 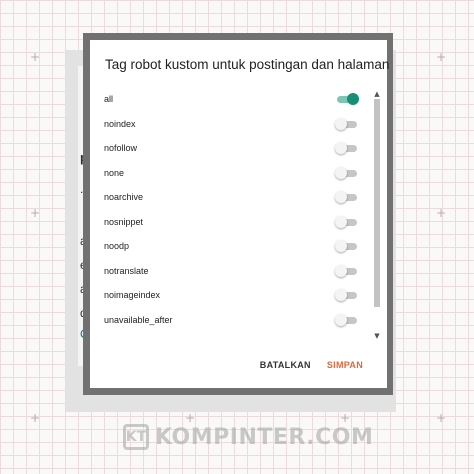 I want to click on watermark-logo-icon: KT, so click(x=136, y=437).